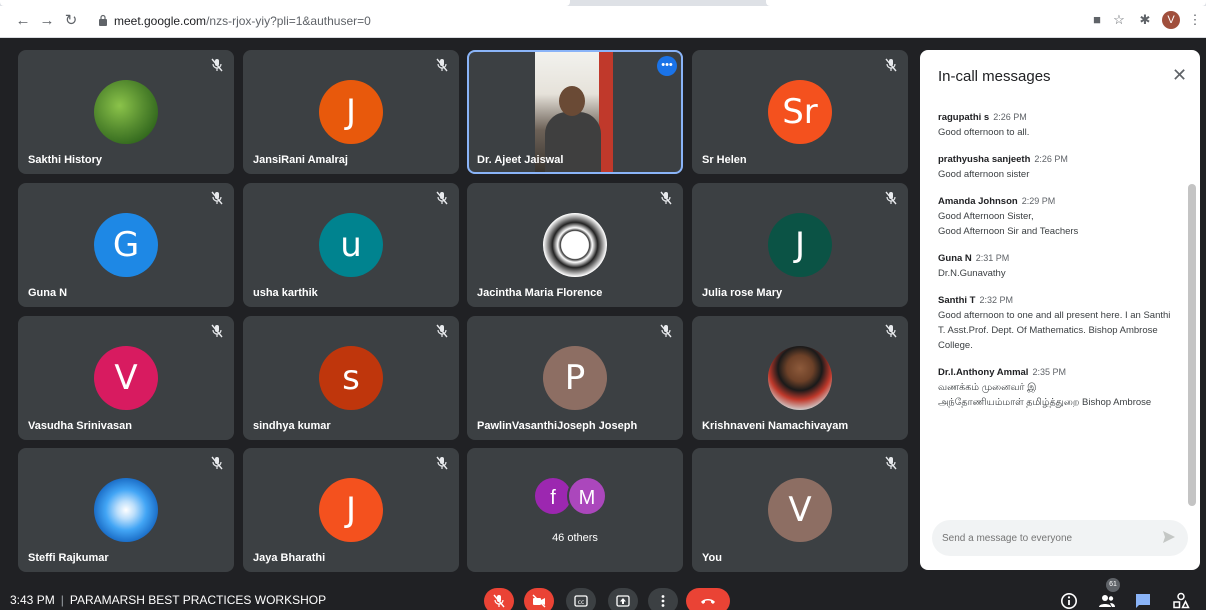 This screenshot has width=1206, height=610. What do you see at coordinates (800, 245) in the screenshot?
I see `participant-tile: J Julia rose Mary` at bounding box center [800, 245].